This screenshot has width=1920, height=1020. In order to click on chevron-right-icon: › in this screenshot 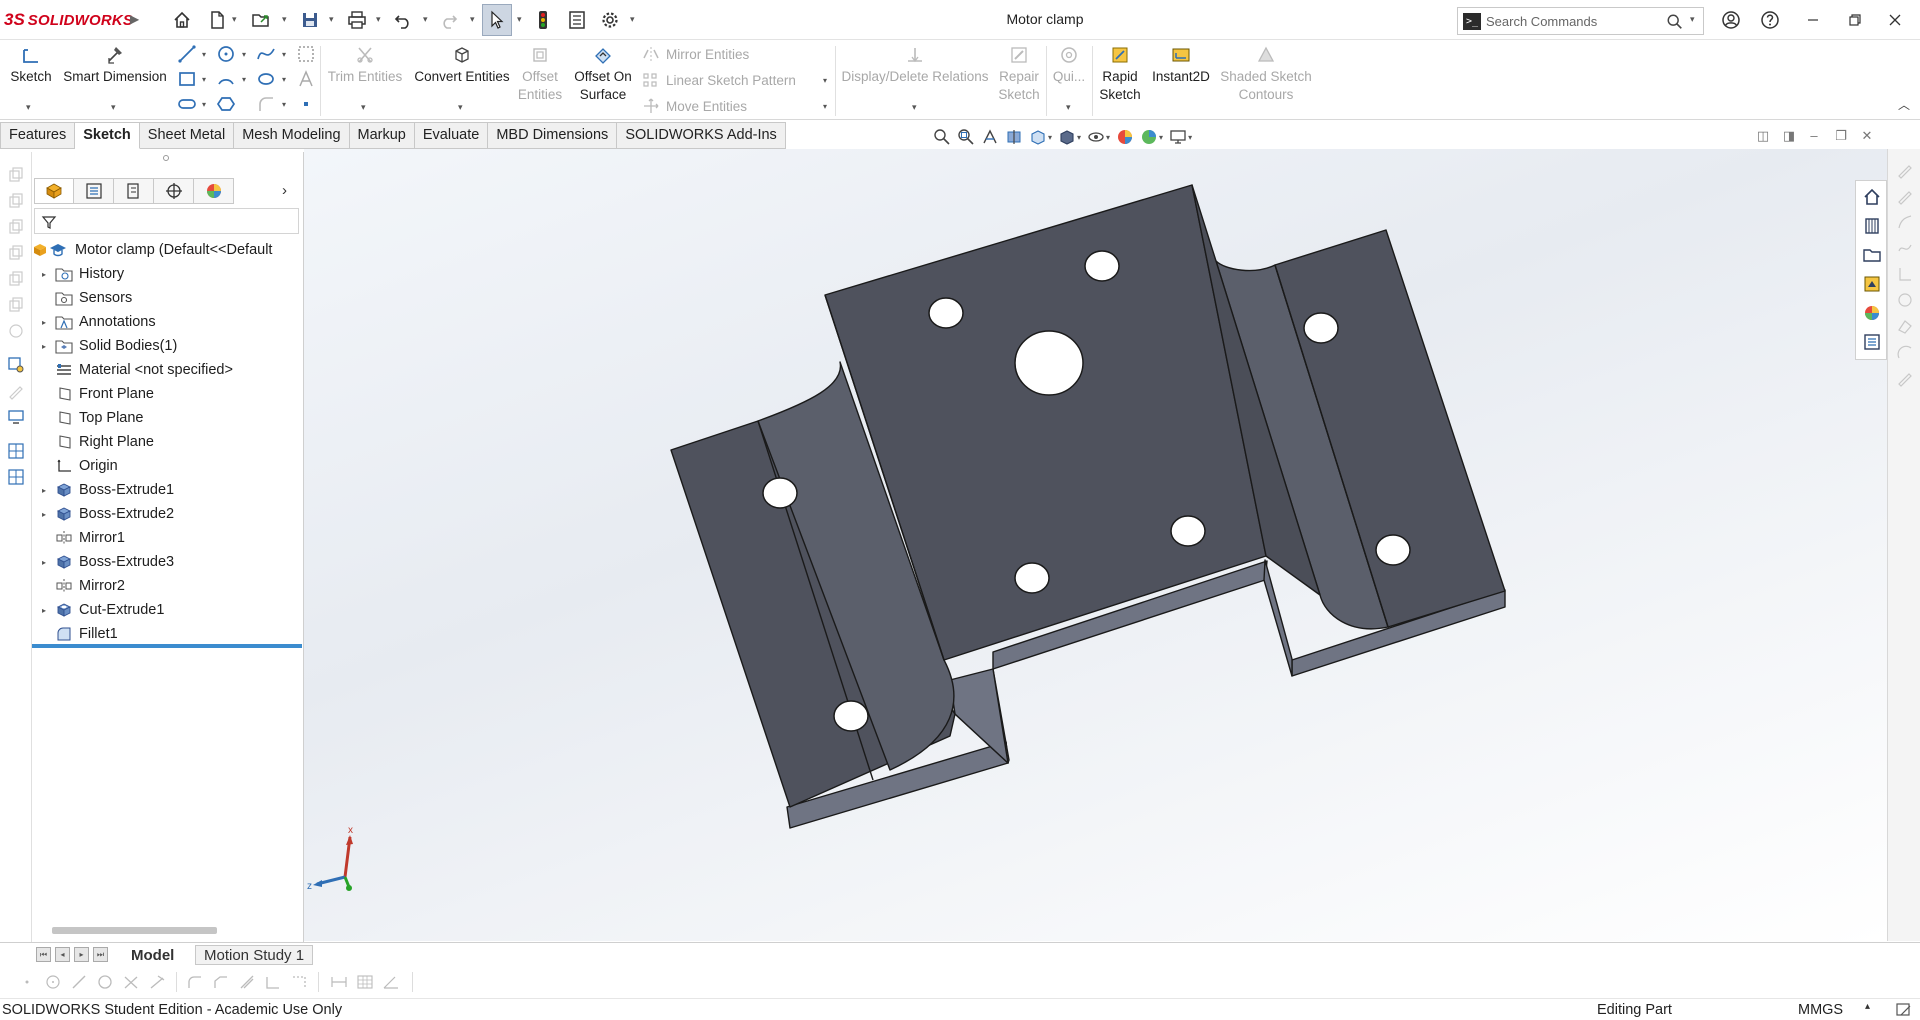, I will do `click(284, 190)`.